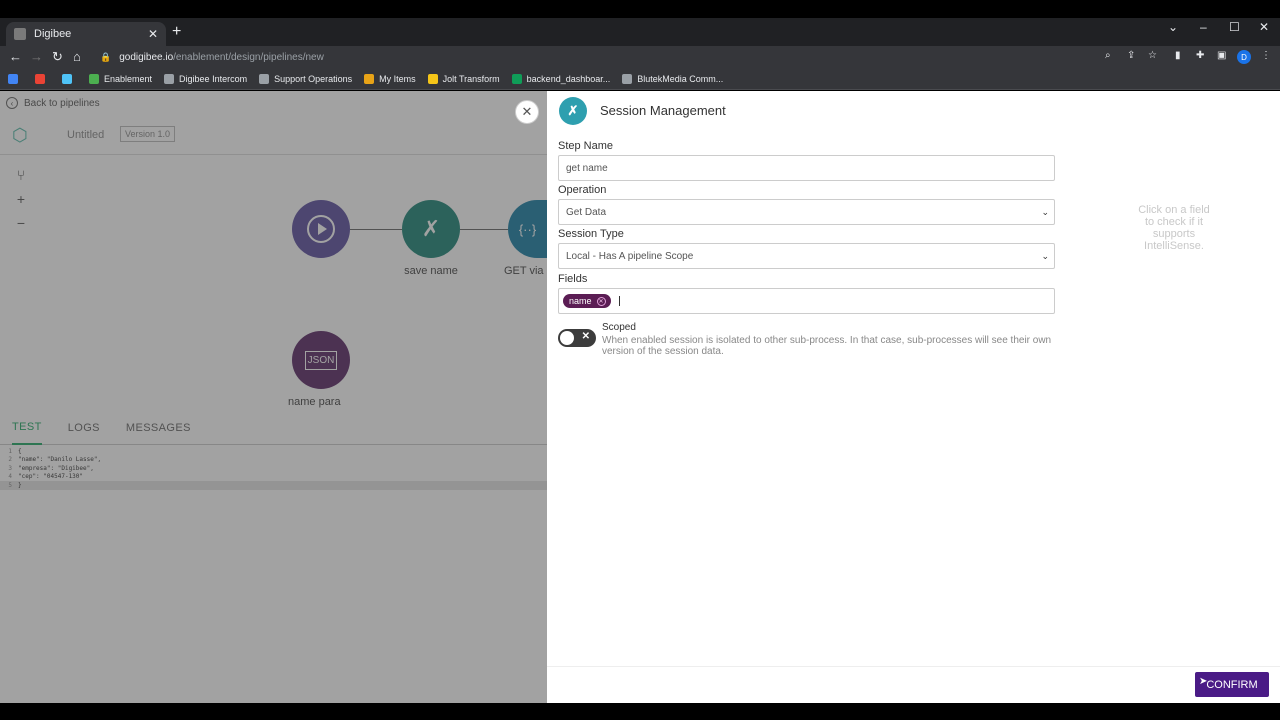 This screenshot has width=1280, height=720. What do you see at coordinates (205, 78) in the screenshot?
I see `bookmark-item: Digibee Intercom` at bounding box center [205, 78].